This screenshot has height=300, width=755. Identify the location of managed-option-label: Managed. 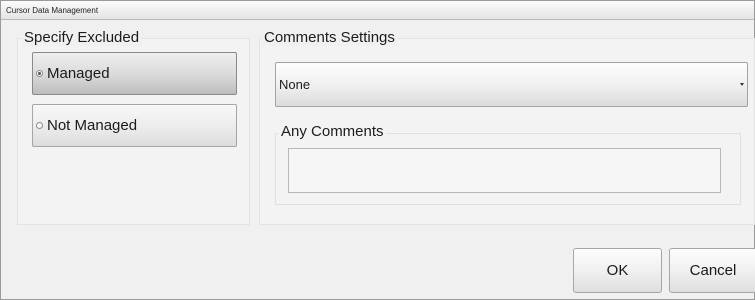
(78, 73).